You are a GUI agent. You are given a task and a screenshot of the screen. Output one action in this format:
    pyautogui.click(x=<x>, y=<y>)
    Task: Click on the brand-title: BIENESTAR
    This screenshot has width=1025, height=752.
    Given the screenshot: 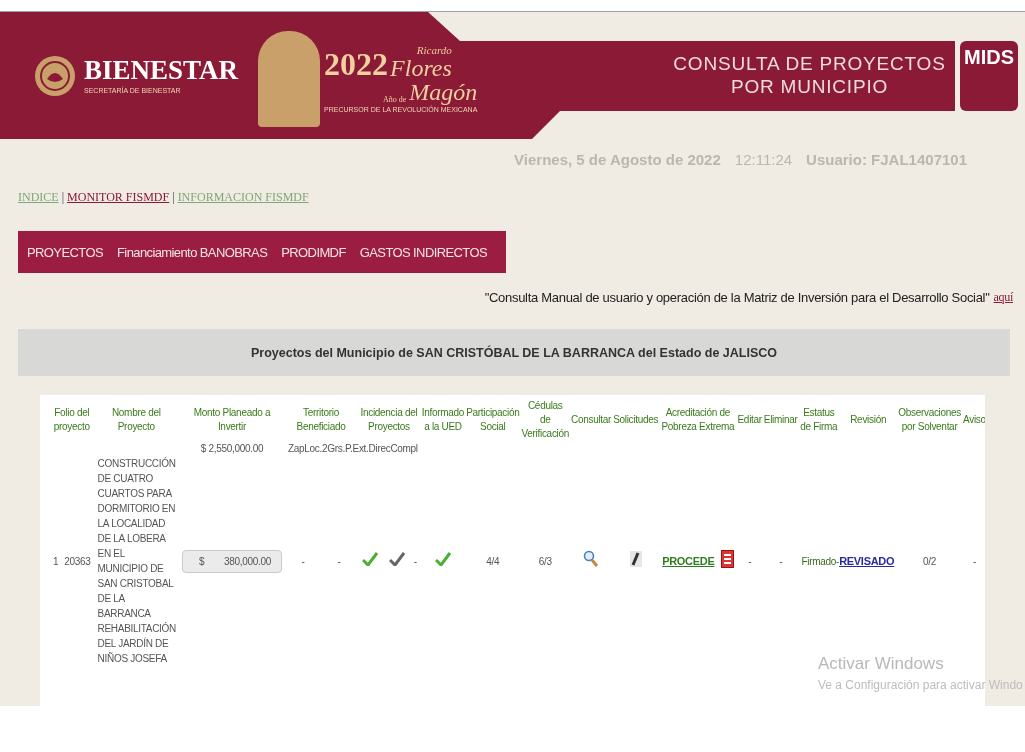 What is the action you would take?
    pyautogui.click(x=161, y=70)
    